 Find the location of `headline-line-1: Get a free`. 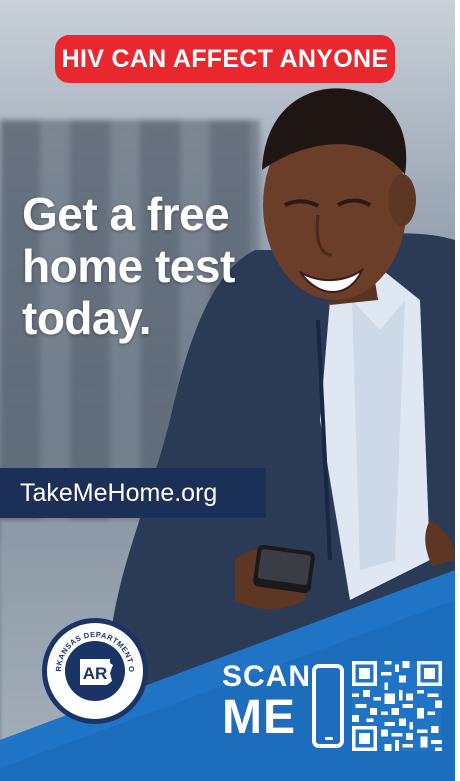

headline-line-1: Get a free is located at coordinates (126, 214).